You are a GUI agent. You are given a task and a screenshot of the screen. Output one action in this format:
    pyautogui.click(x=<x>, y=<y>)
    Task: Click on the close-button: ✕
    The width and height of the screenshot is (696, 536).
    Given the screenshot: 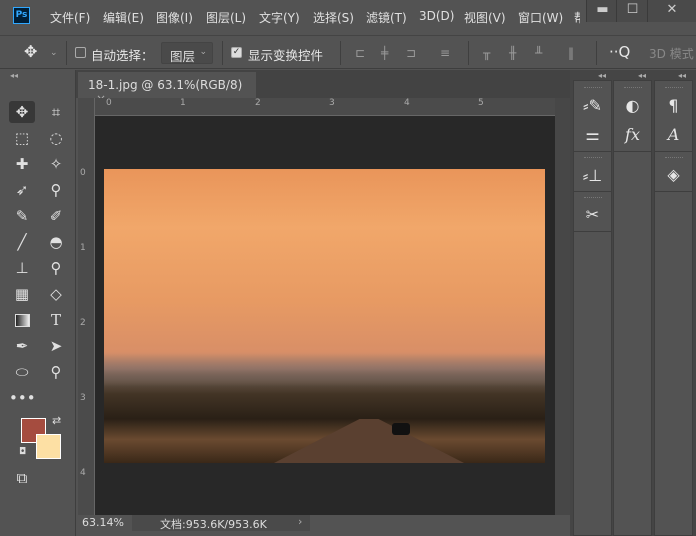 What is the action you would take?
    pyautogui.click(x=671, y=11)
    